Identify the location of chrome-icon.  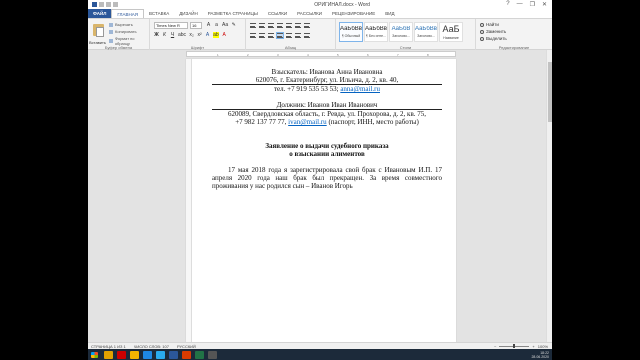
(134, 354).